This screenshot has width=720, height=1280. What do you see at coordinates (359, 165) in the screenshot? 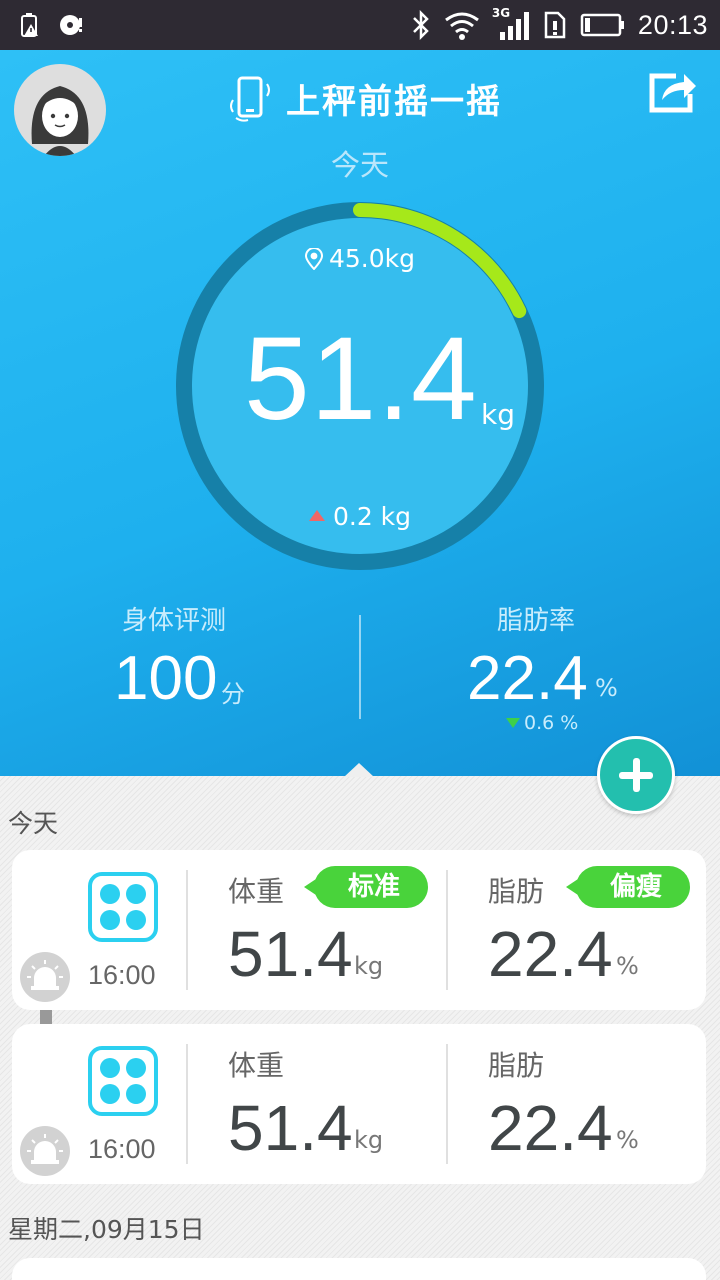
I see `date-label: 今天` at bounding box center [359, 165].